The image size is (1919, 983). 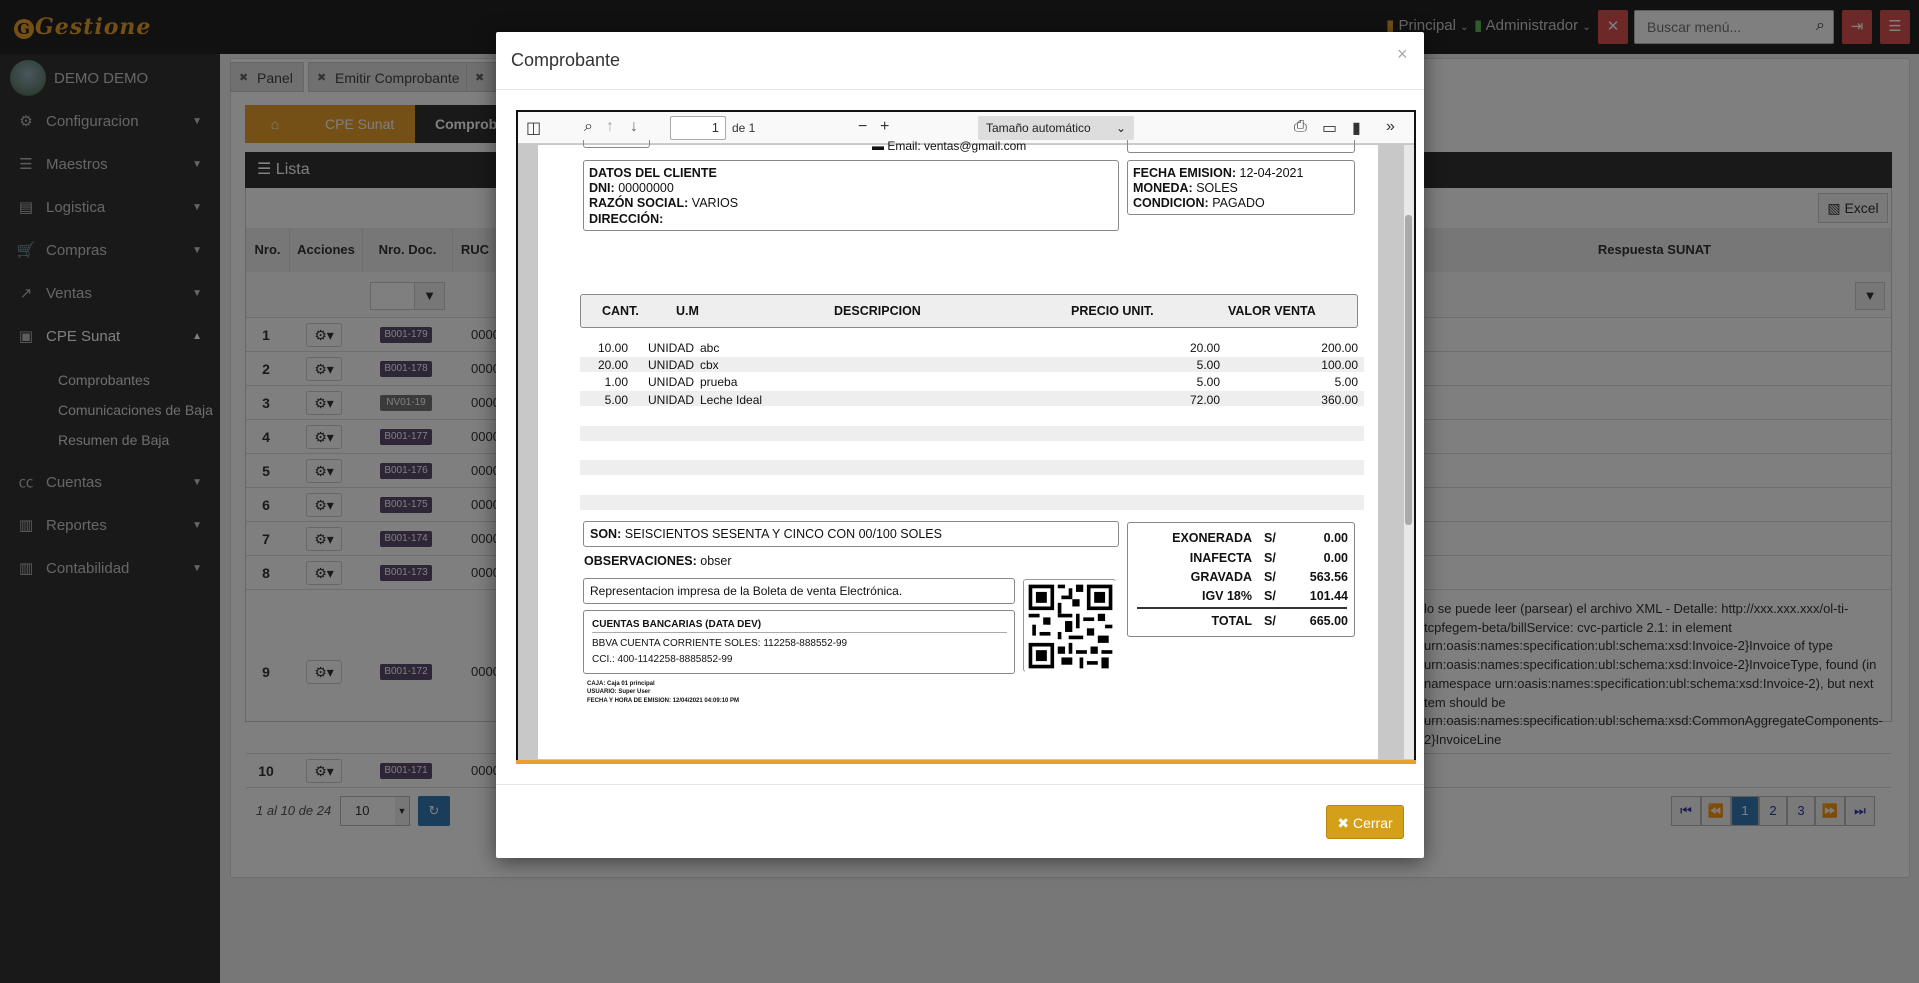 I want to click on col-um: U.M, so click(x=687, y=311).